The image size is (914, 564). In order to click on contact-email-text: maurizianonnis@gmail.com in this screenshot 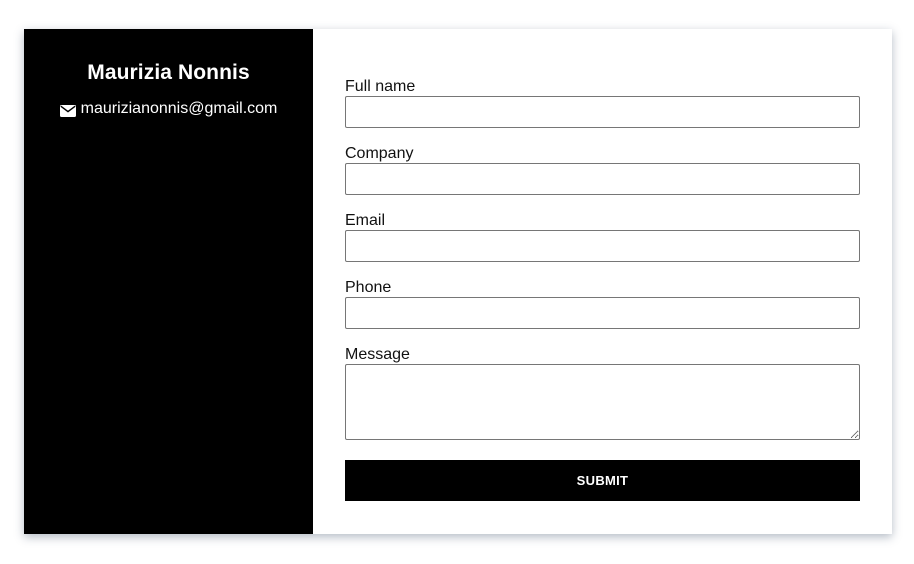, I will do `click(179, 108)`.